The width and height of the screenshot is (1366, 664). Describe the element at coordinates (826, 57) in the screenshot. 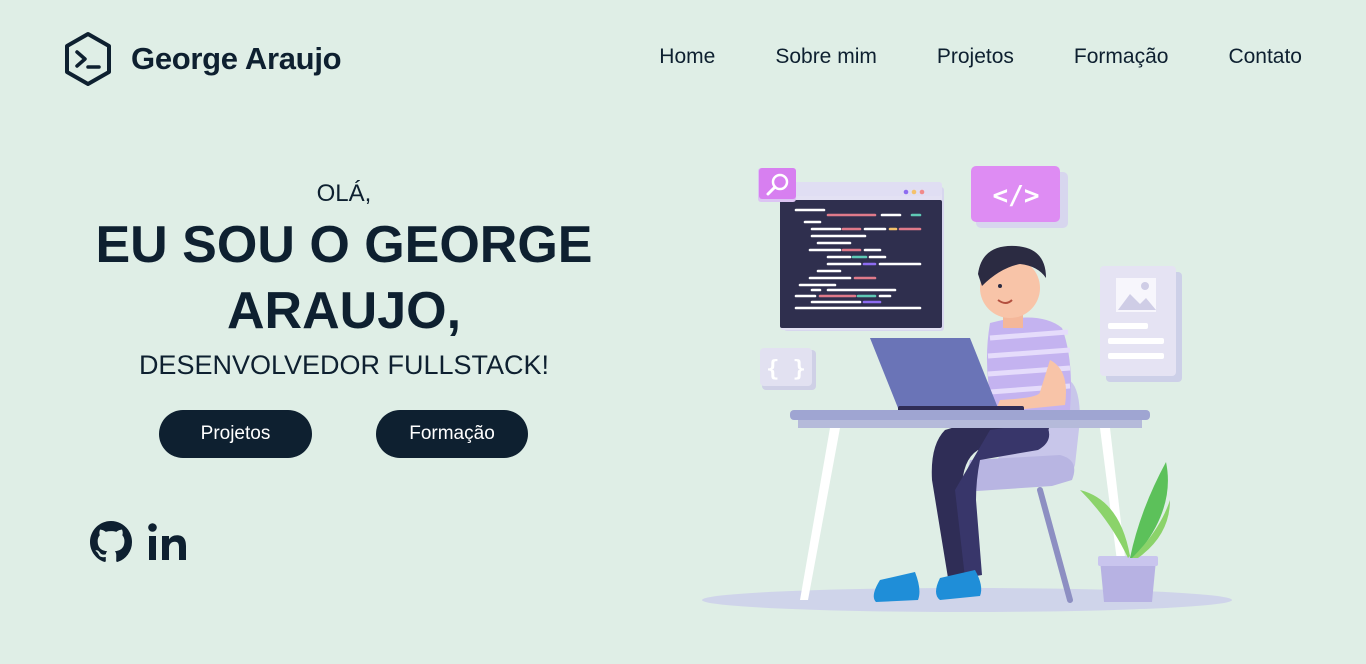

I see `nav-sobre-mim: Sobre mim` at that location.